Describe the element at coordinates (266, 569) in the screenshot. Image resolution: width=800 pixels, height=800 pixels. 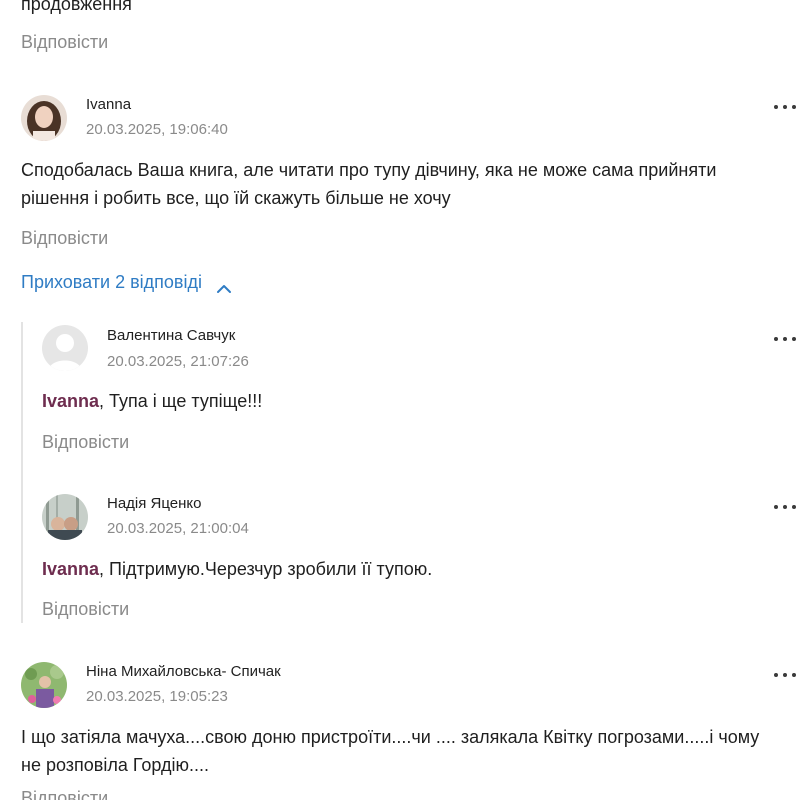
I see `reply-body: , Підтримую.Черезчур зробили її тупою.` at that location.